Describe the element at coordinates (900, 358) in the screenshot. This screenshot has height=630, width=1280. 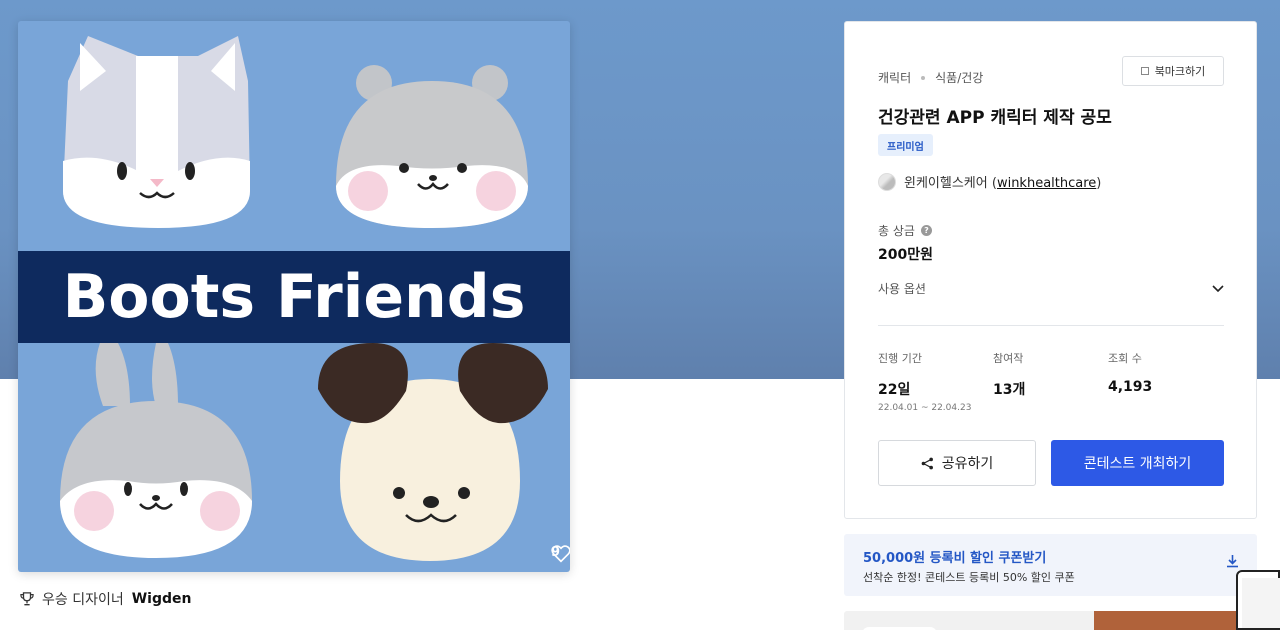
I see `period-label: 진행 기간` at that location.